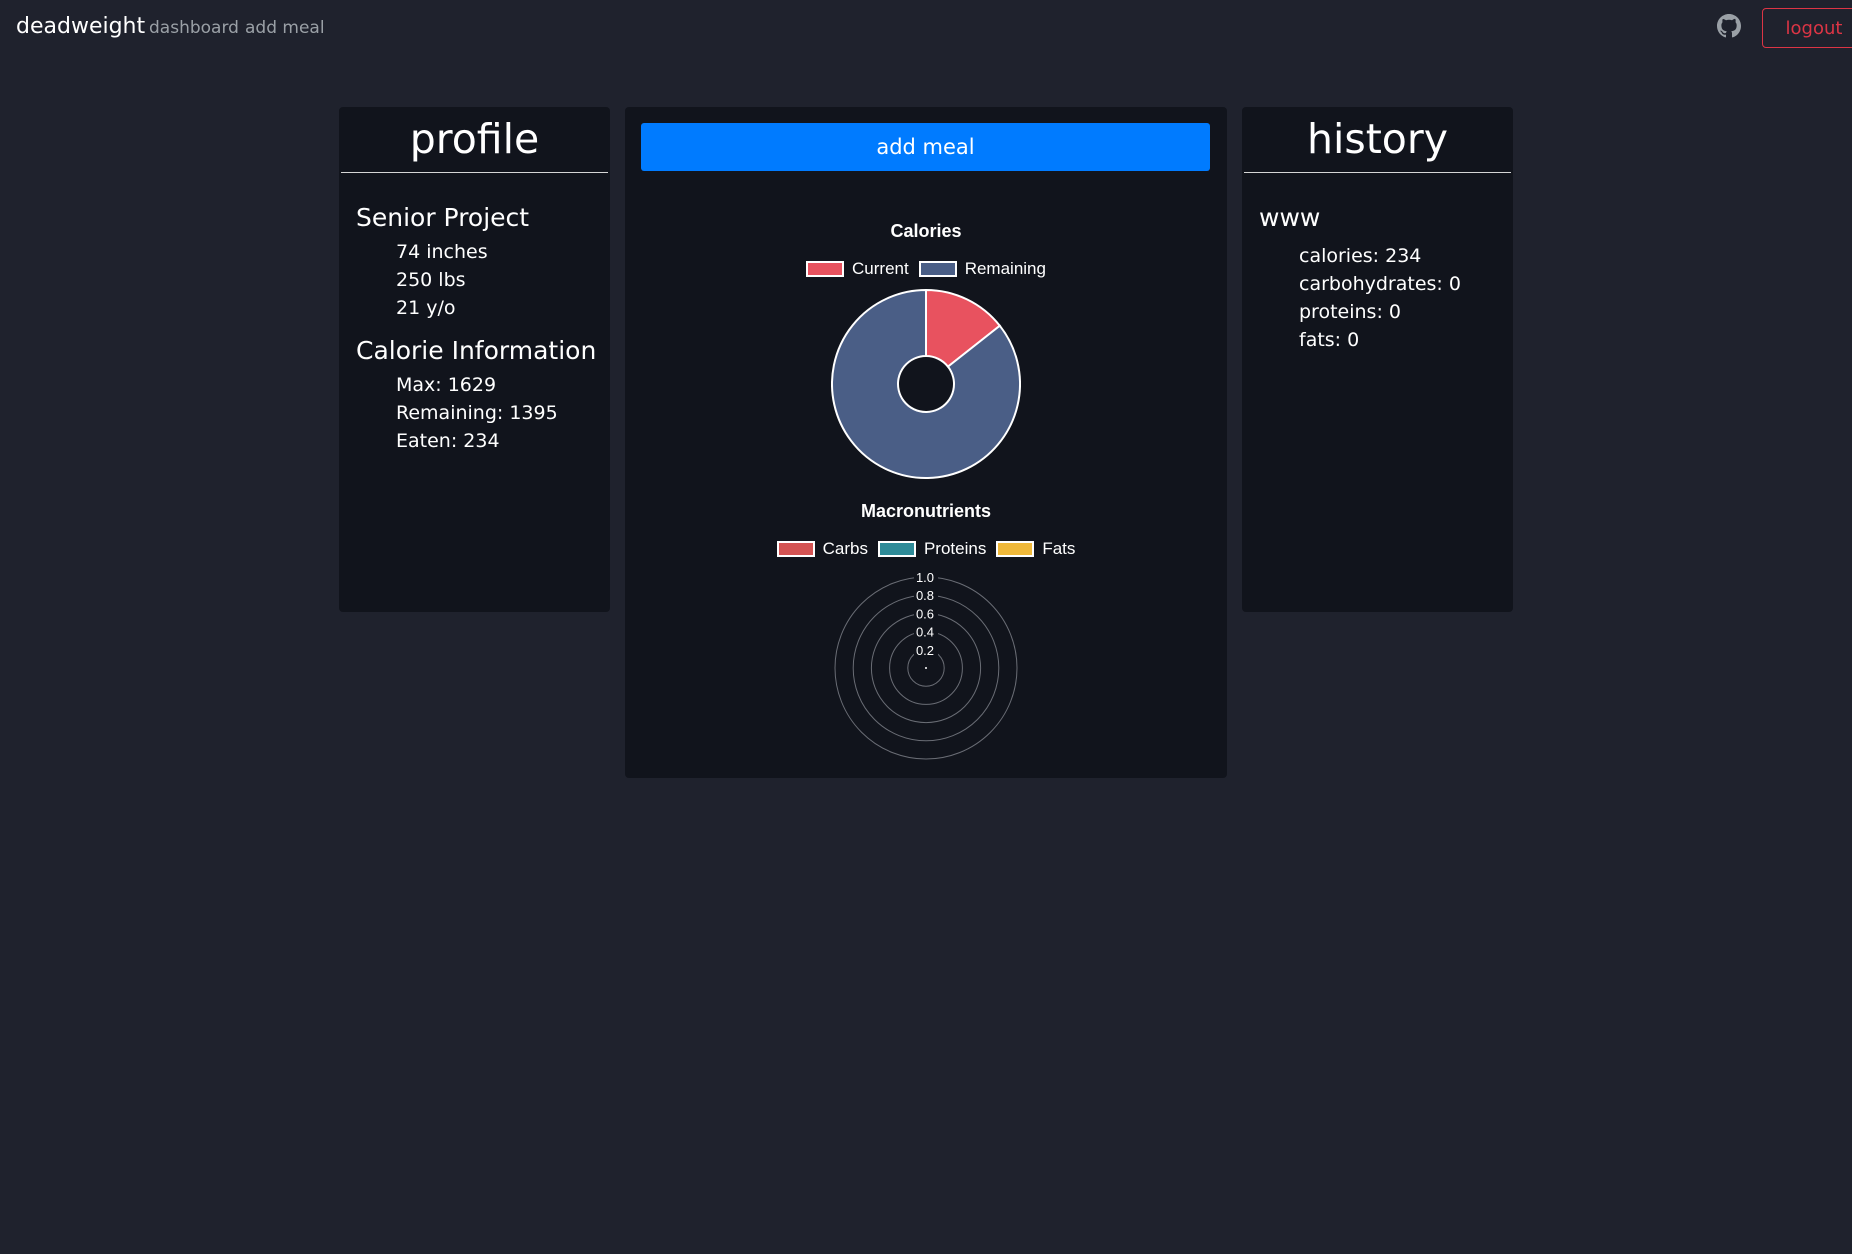 Image resolution: width=1852 pixels, height=1254 pixels. I want to click on polar-tick-label: 1.0, so click(925, 577).